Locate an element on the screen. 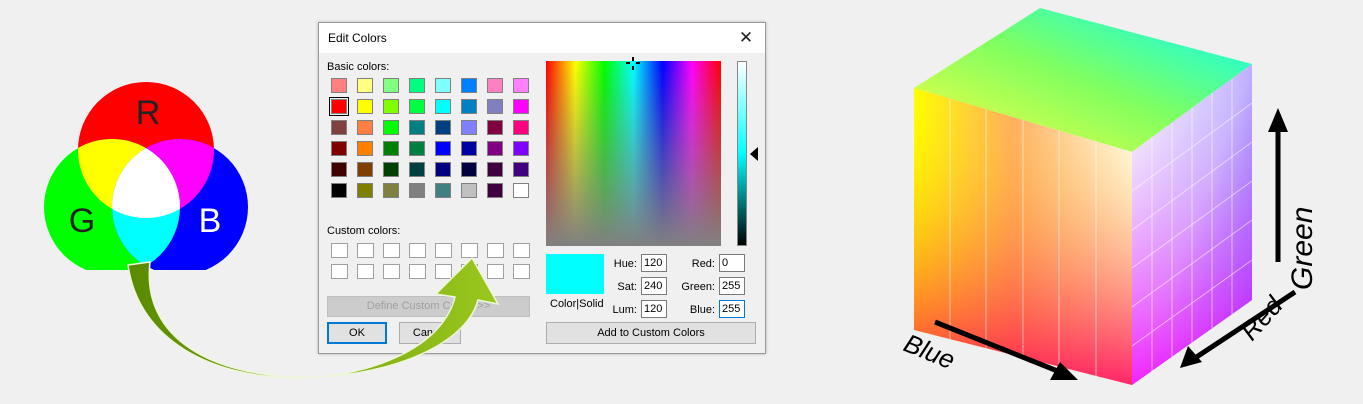  arrow-body is located at coordinates (313, 317).